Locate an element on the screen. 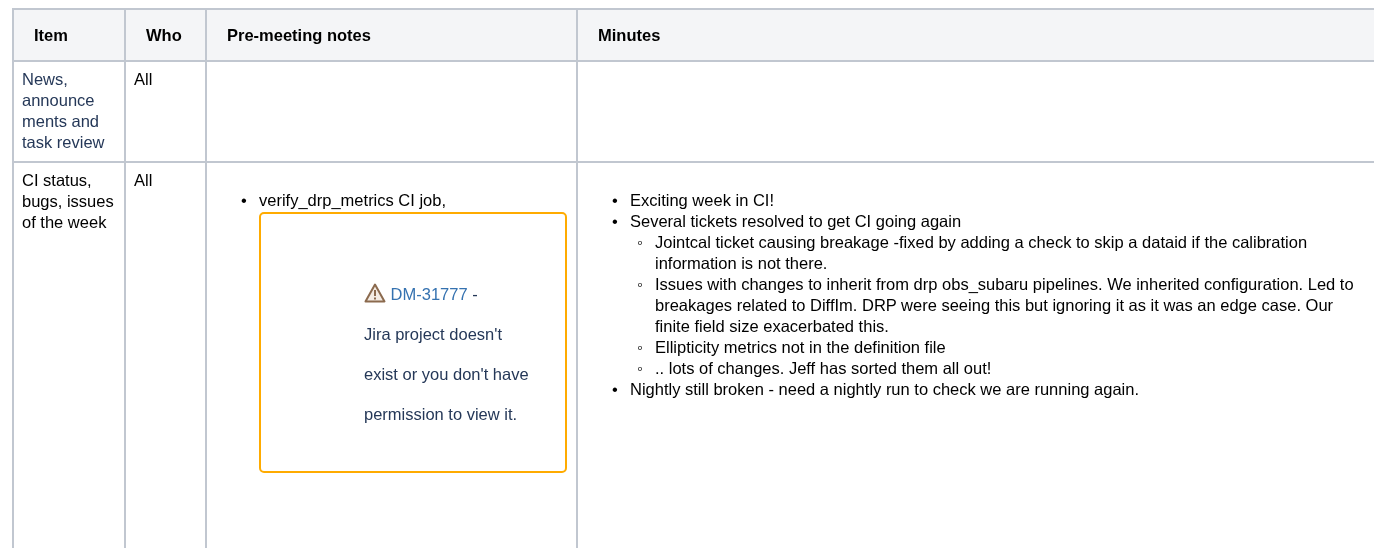 The width and height of the screenshot is (1374, 548). minutes-text: Ellipticity metrics not in the definition file is located at coordinates (801, 347).